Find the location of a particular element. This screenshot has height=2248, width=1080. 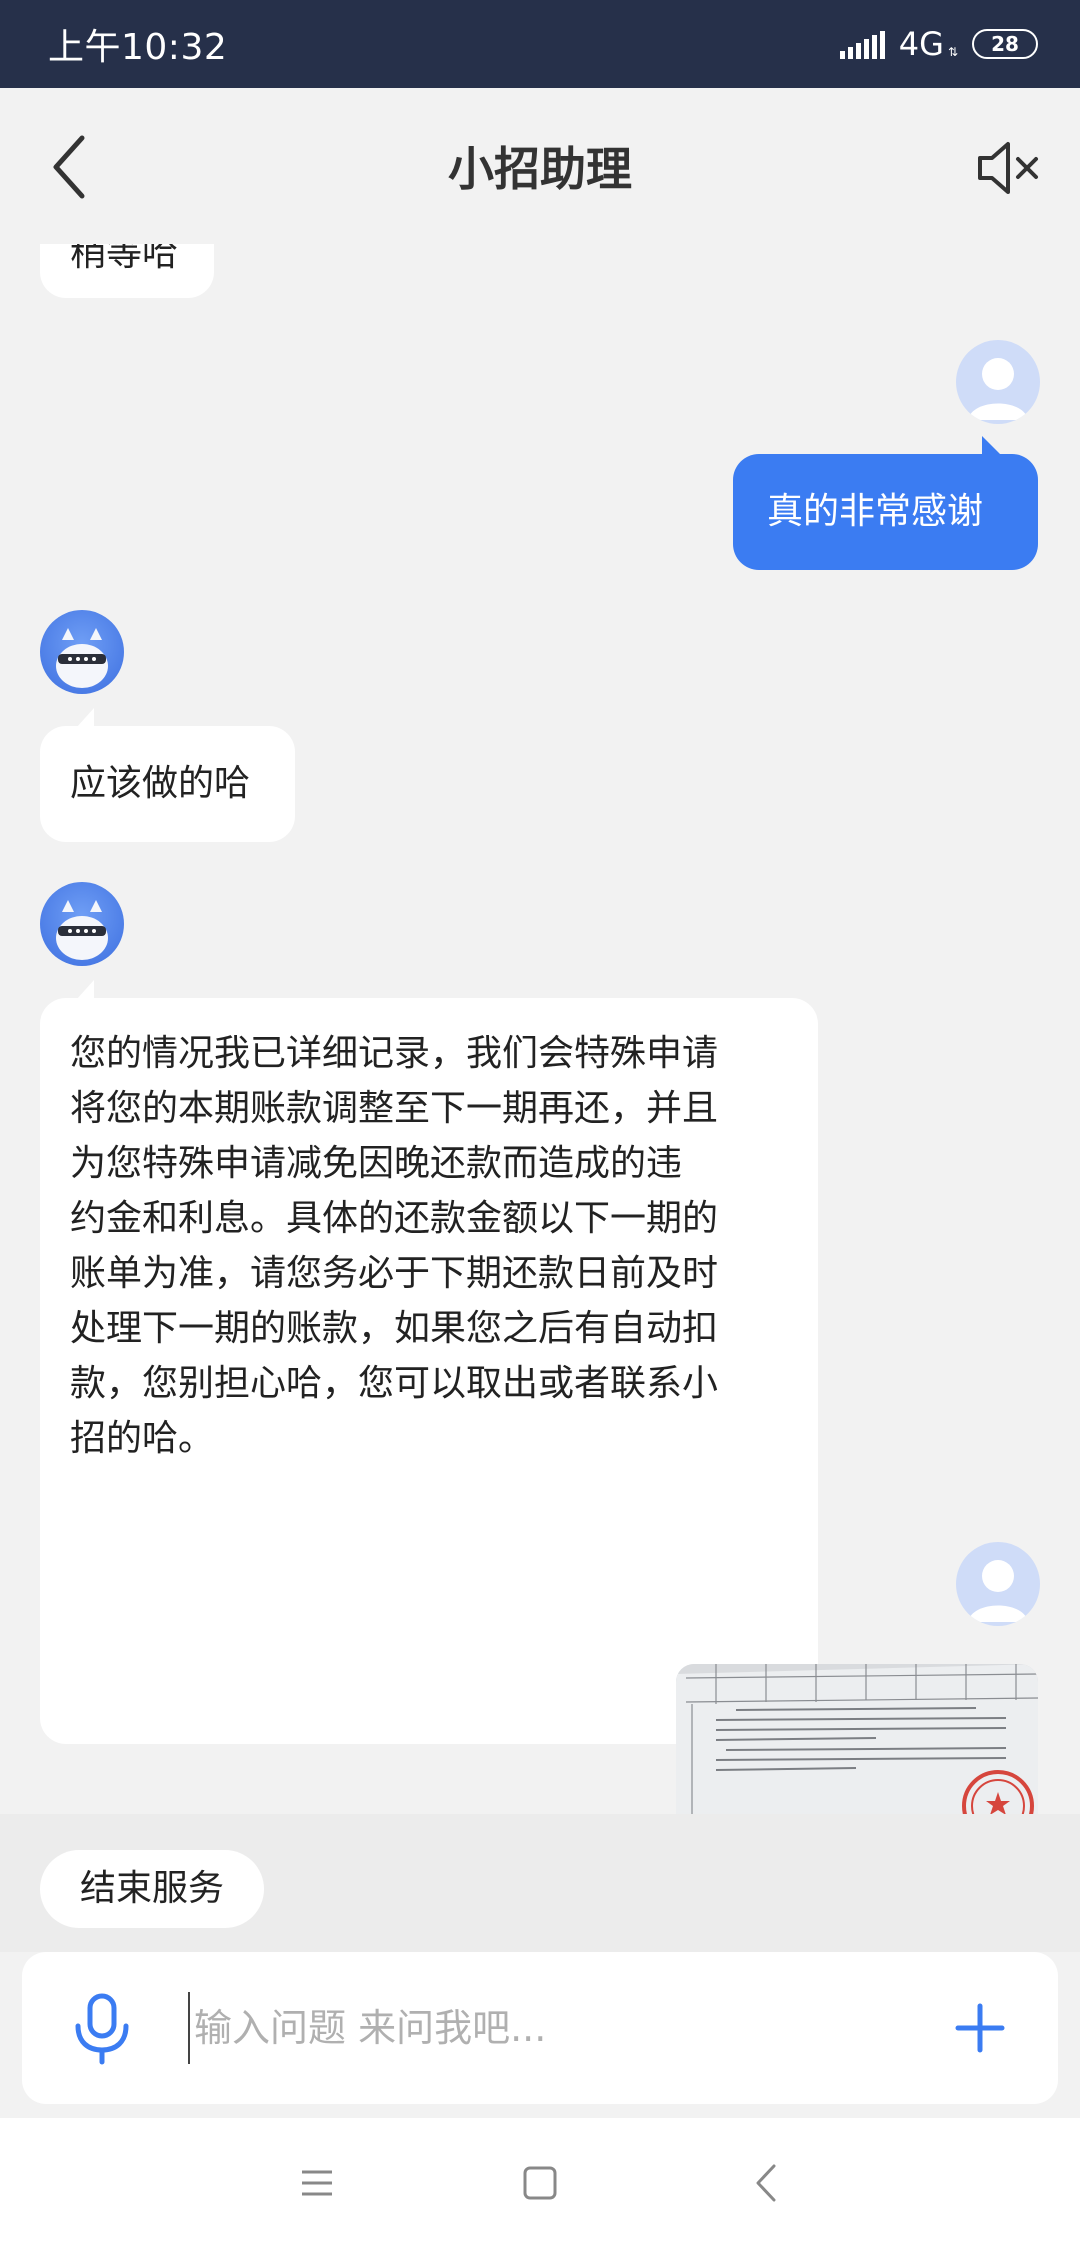

bot-message-partial: 稍等哈 is located at coordinates (127, 271).